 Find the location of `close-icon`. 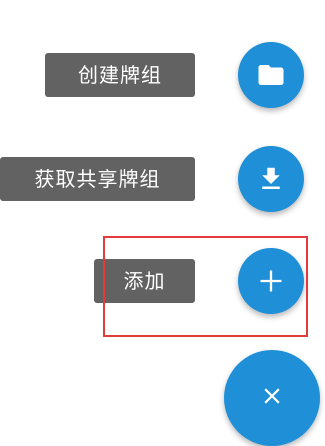

close-icon is located at coordinates (272, 396).